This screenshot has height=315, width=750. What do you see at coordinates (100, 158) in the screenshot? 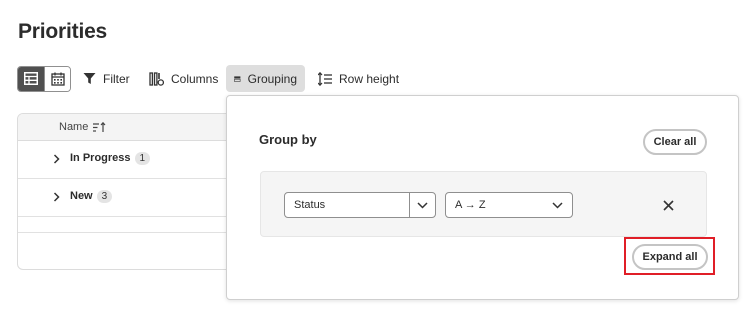
I see `group-label: In Progress` at bounding box center [100, 158].